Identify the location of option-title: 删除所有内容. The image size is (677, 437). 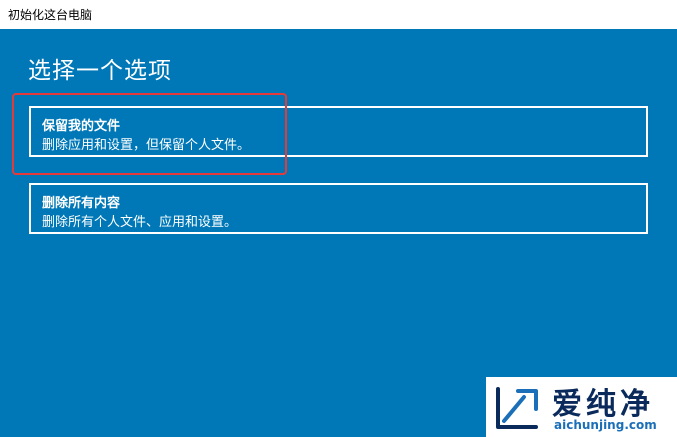
(81, 203).